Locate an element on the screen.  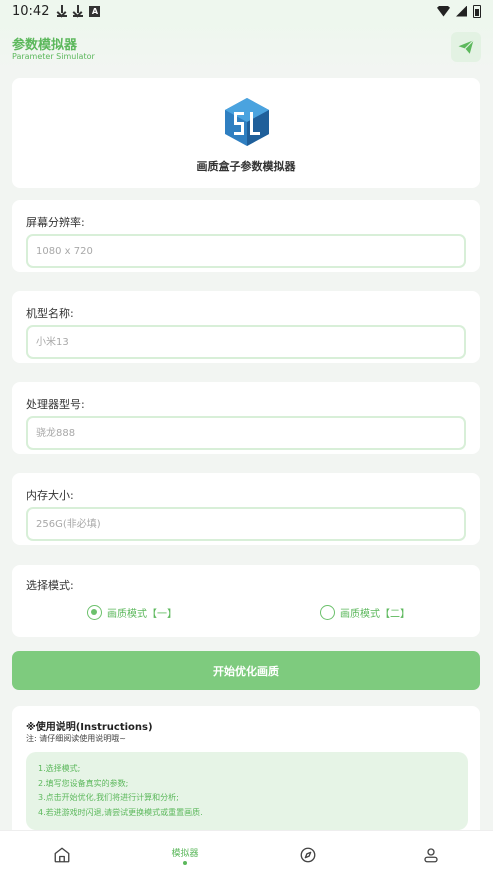
active-dot is located at coordinates (185, 862).